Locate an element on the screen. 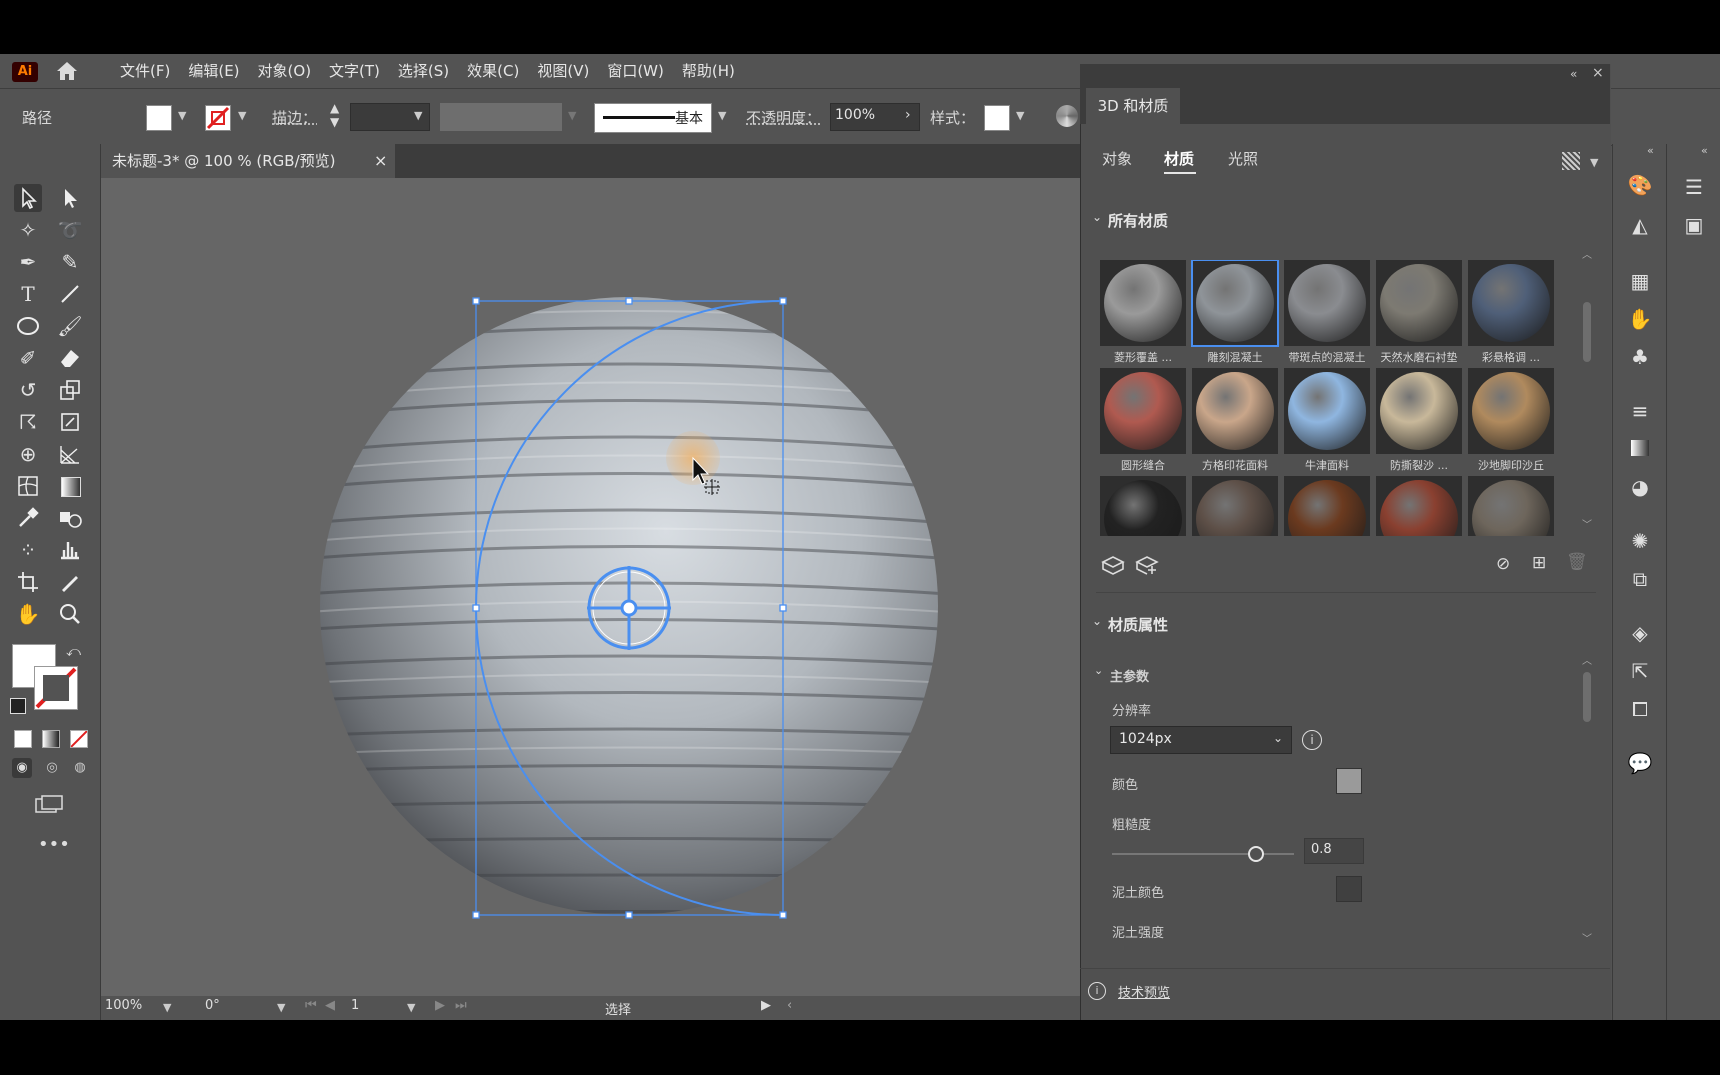 The width and height of the screenshot is (1720, 1075). artboards-panel-icon: ⧠ is located at coordinates (1640, 709).